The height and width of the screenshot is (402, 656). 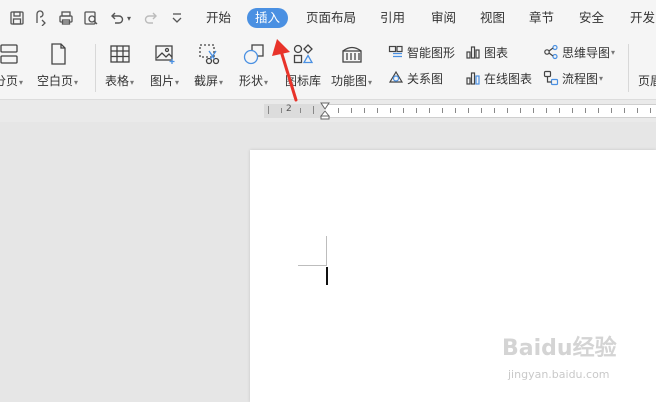 What do you see at coordinates (91, 18) in the screenshot?
I see `print-preview-icon` at bounding box center [91, 18].